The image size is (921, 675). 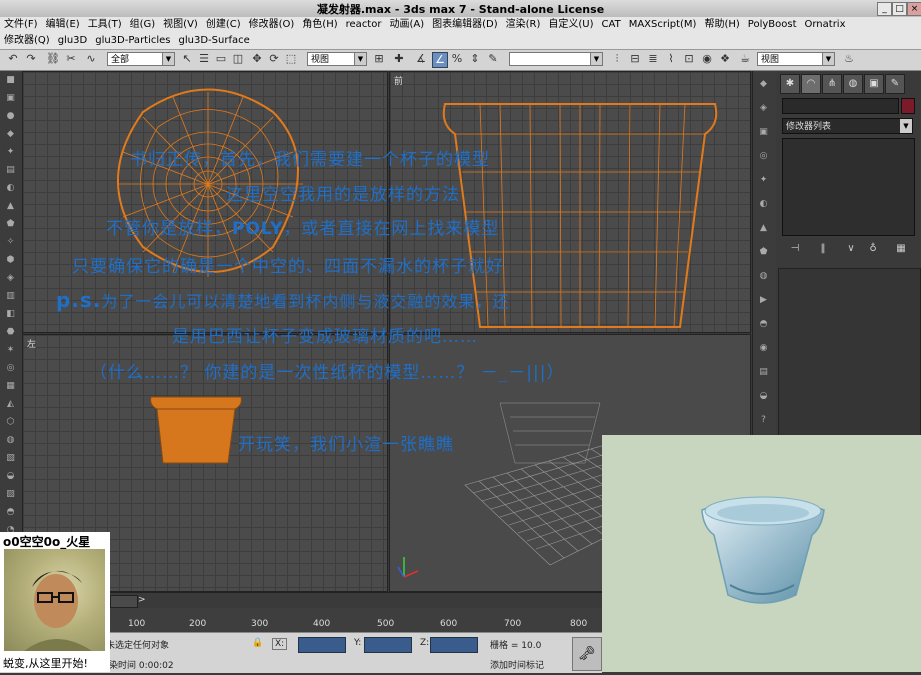 I want to click on menu-rendering: 渲染(R), so click(x=523, y=25).